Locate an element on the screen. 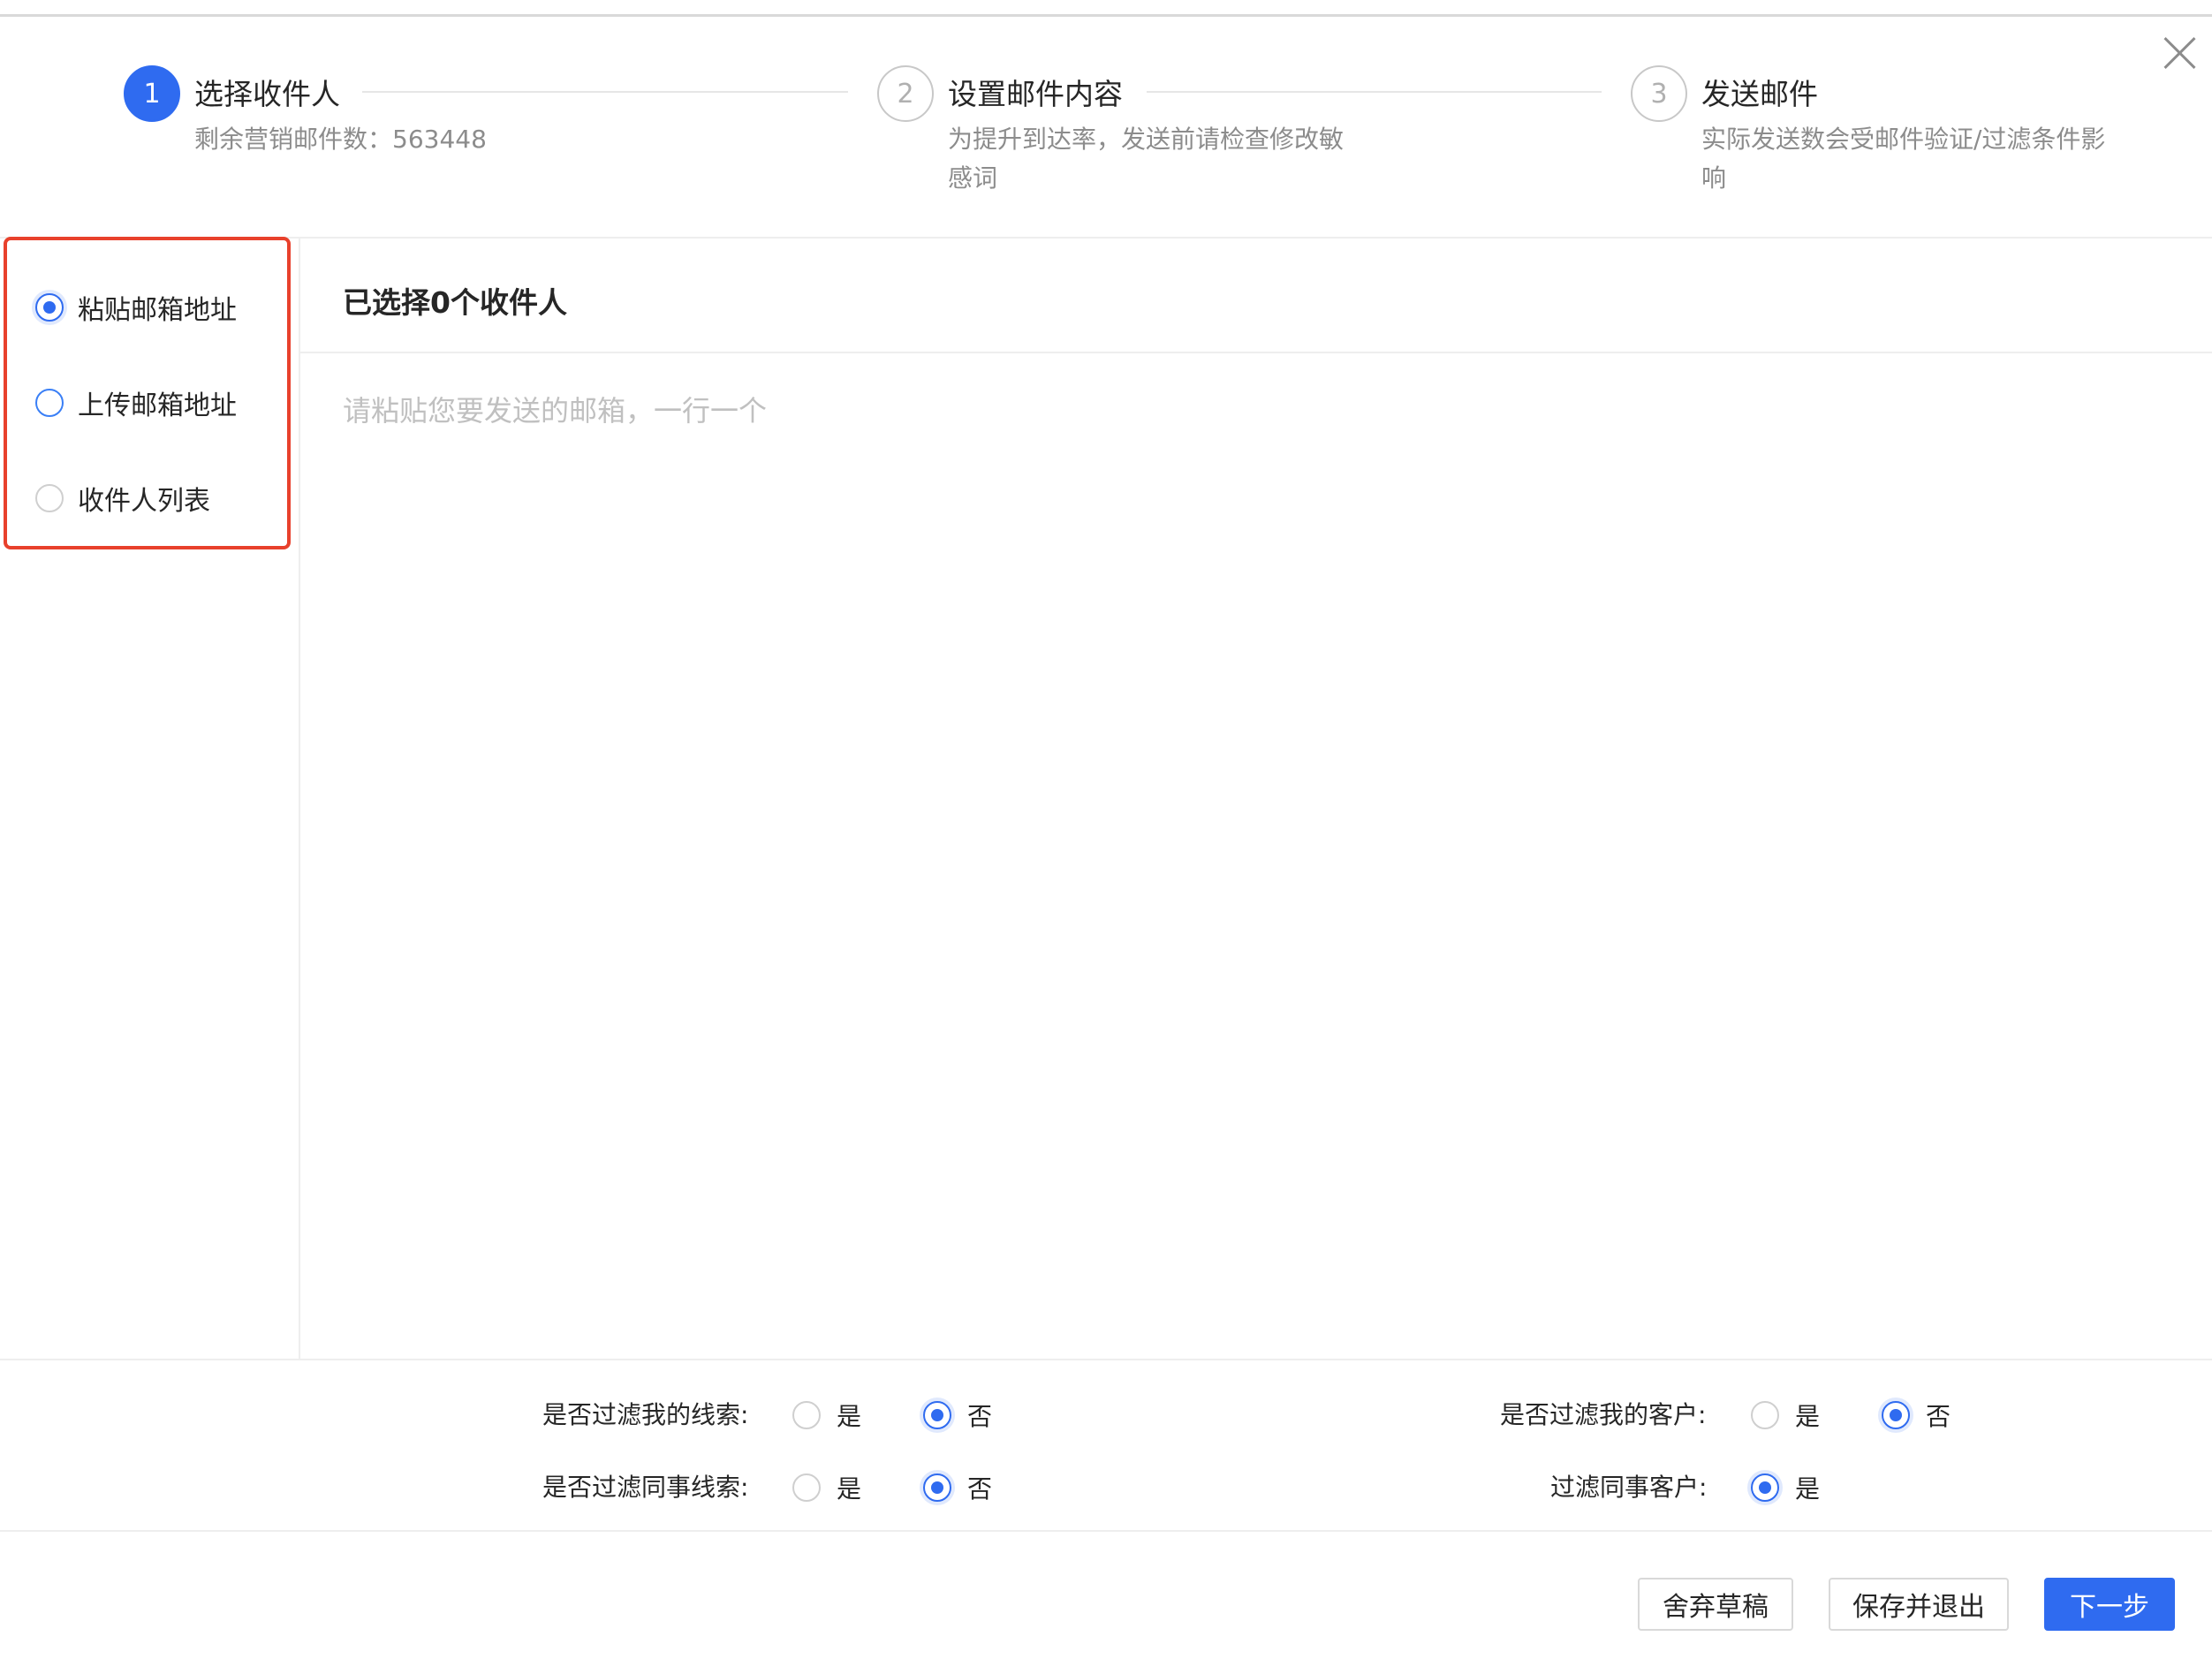 Image resolution: width=2212 pixels, height=1659 pixels. option-label: 粘贴邮箱地址 is located at coordinates (157, 310).